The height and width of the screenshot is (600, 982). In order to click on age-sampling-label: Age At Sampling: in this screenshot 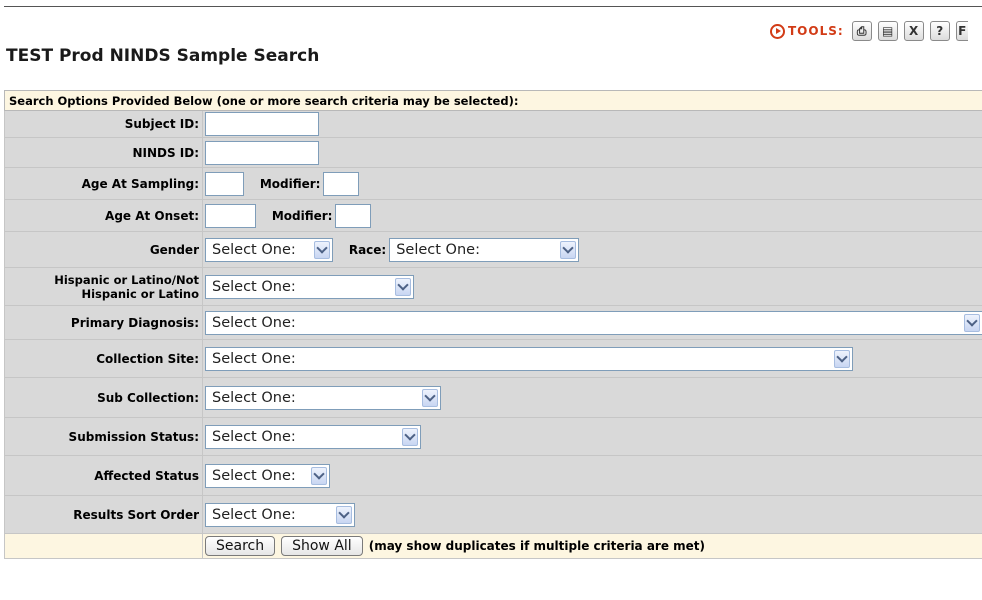, I will do `click(103, 183)`.